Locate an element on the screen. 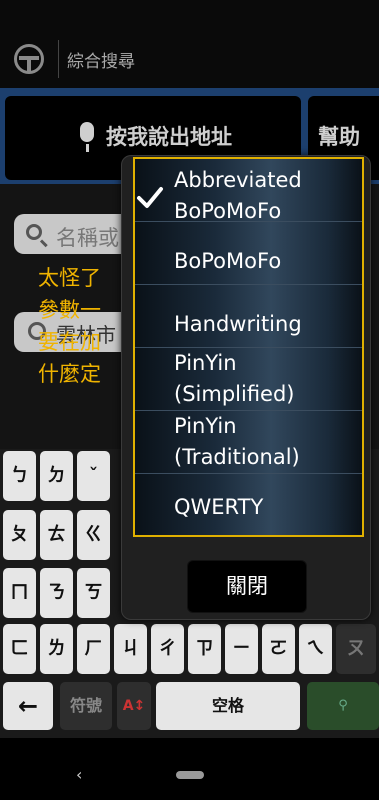  key: ㄆ is located at coordinates (19, 535).